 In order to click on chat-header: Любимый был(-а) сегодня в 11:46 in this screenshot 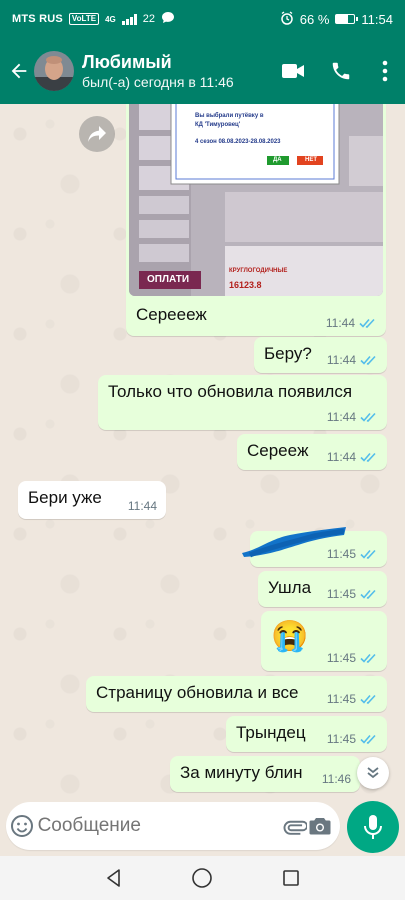, I will do `click(202, 71)`.